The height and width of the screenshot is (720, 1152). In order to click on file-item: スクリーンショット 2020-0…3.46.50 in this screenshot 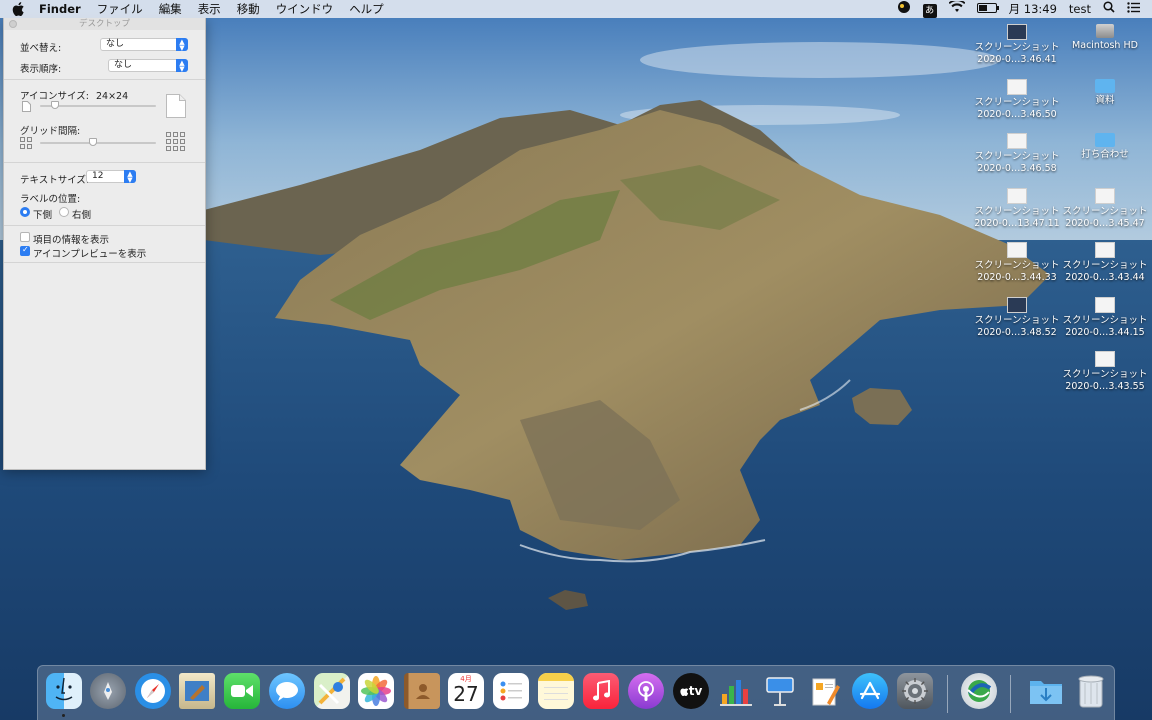, I will do `click(1017, 100)`.